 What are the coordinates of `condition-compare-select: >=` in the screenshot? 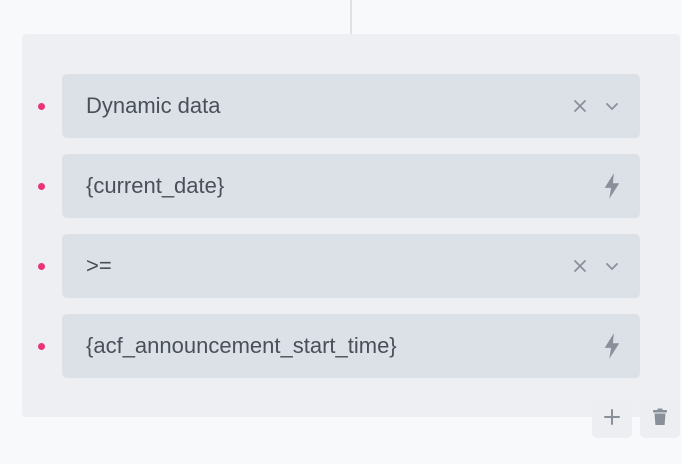 It's located at (351, 266).